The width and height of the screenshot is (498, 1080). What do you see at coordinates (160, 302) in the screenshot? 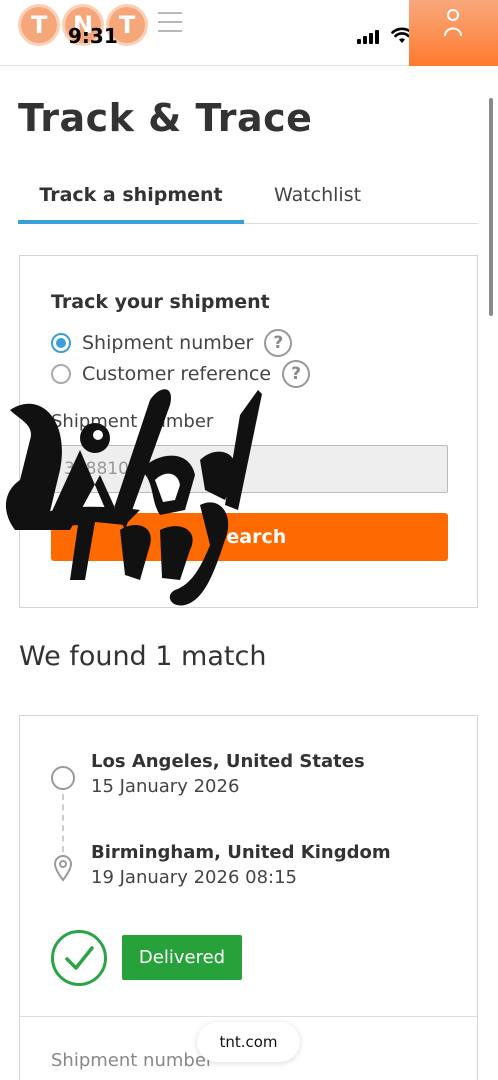
I see `form-heading: Track your shipment` at bounding box center [160, 302].